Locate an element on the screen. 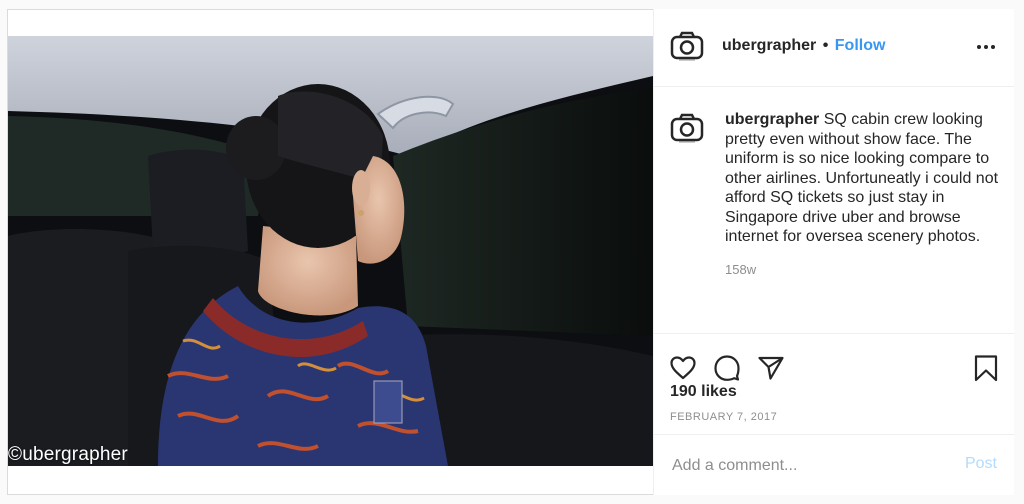  post-comment-button: Post is located at coordinates (981, 464).